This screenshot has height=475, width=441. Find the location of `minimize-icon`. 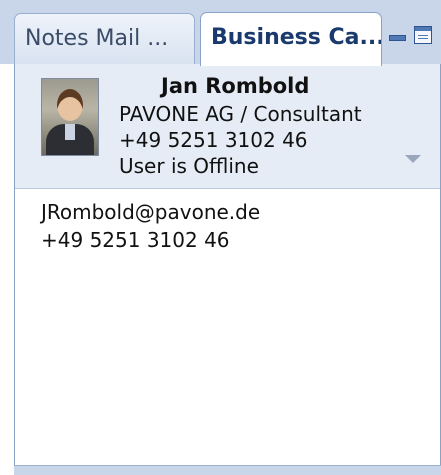

minimize-icon is located at coordinates (398, 35).